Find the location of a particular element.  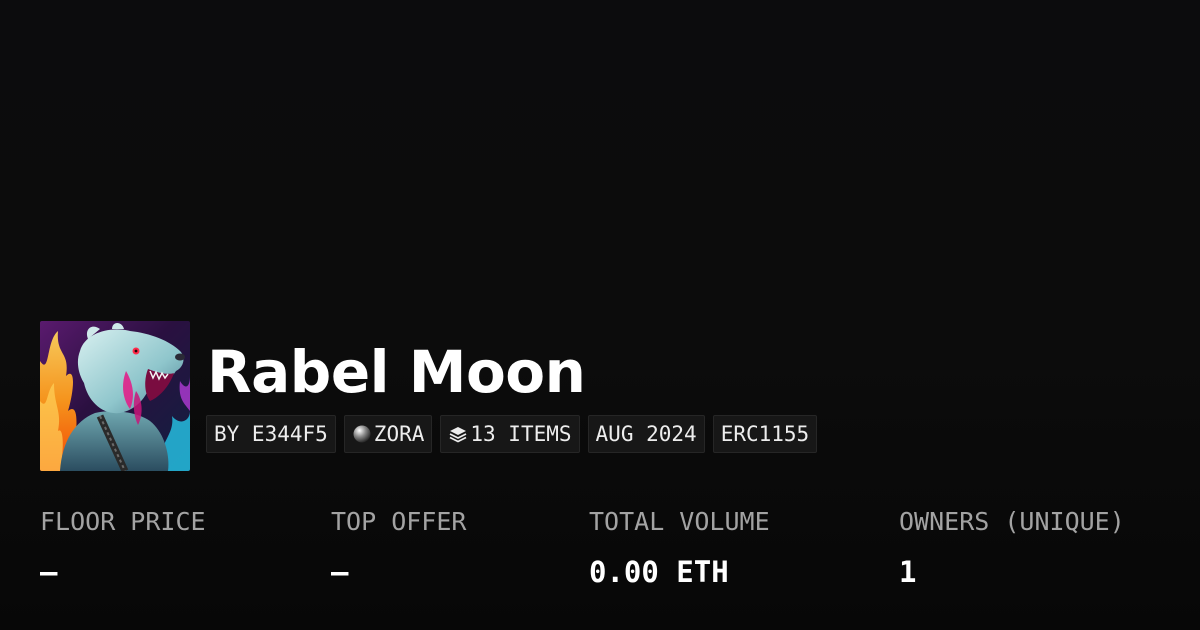

floor-price-value: — is located at coordinates (49, 572).